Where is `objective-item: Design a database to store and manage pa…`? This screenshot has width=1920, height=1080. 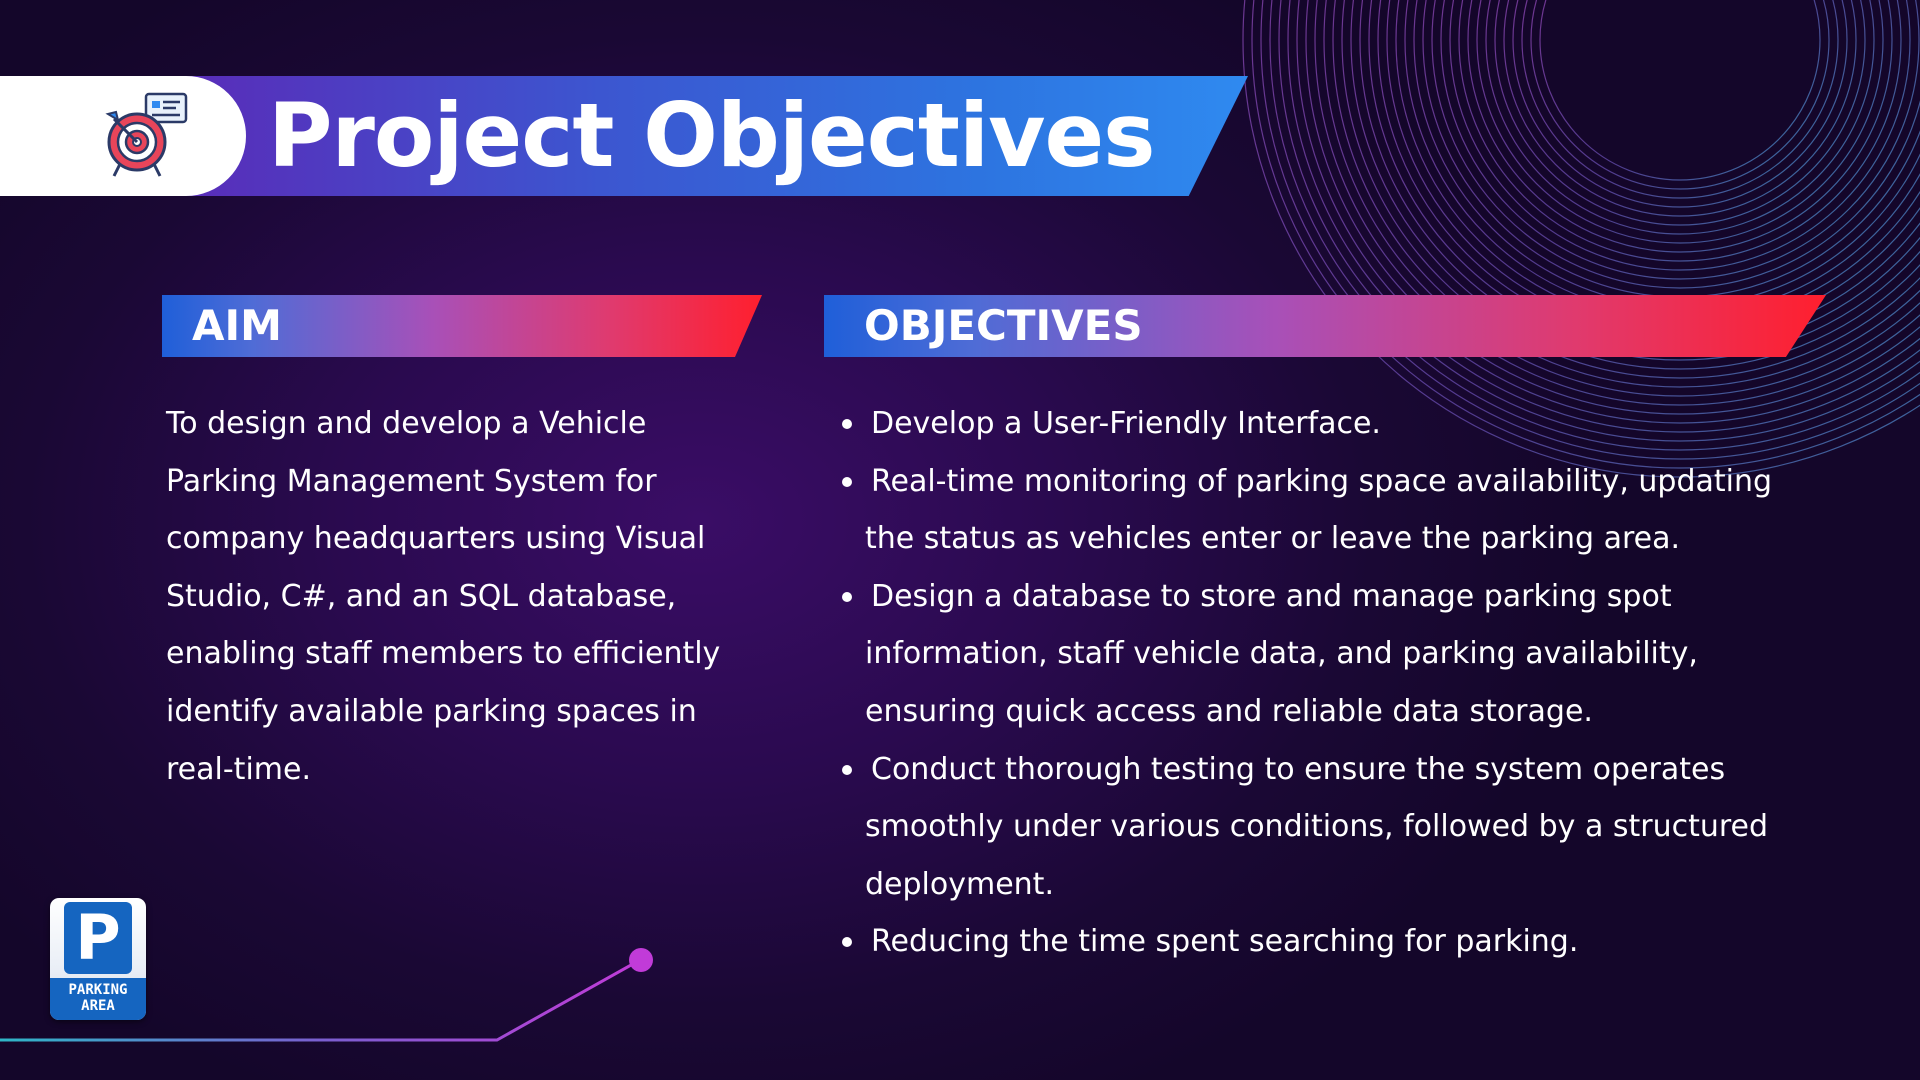 objective-item: Design a database to store and manage pa… is located at coordinates (1345, 654).